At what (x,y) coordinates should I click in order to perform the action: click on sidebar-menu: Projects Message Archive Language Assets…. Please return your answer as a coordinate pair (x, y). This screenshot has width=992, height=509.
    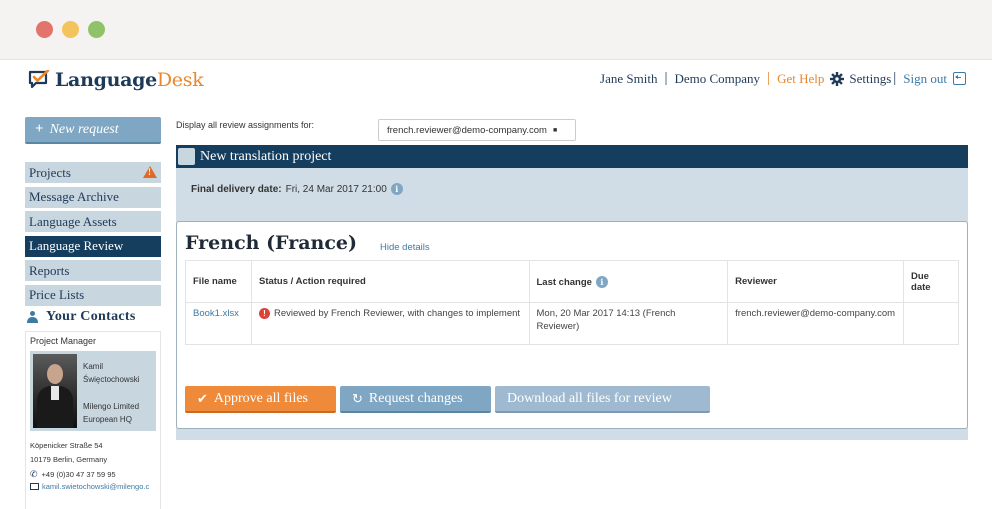
    Looking at the image, I should click on (93, 234).